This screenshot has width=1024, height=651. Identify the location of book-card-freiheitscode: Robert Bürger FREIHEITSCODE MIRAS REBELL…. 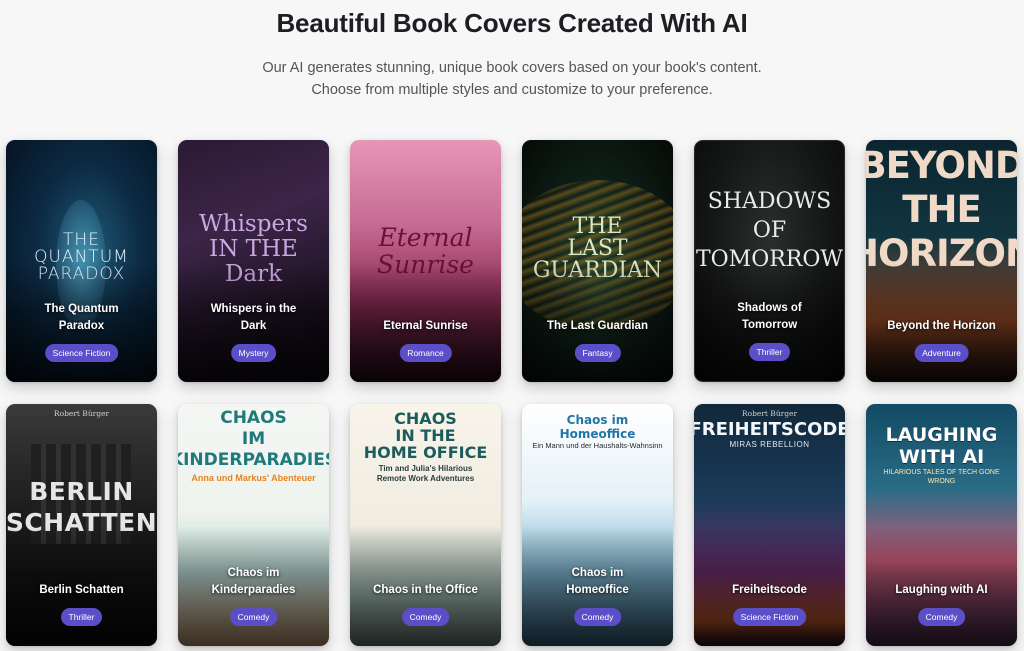
(769, 525).